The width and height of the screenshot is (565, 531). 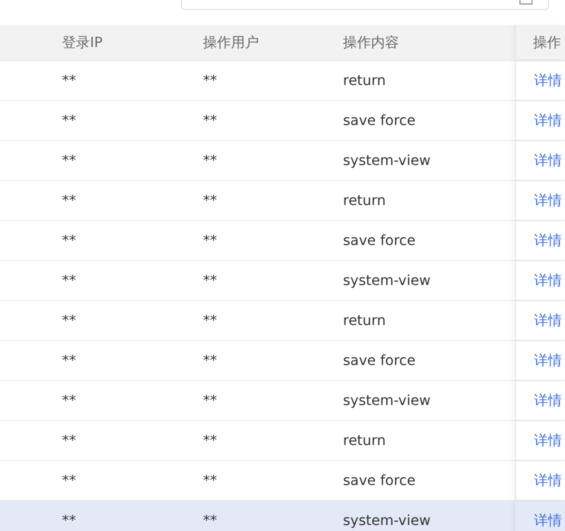 I want to click on column-header: 操作用户, so click(x=231, y=43).